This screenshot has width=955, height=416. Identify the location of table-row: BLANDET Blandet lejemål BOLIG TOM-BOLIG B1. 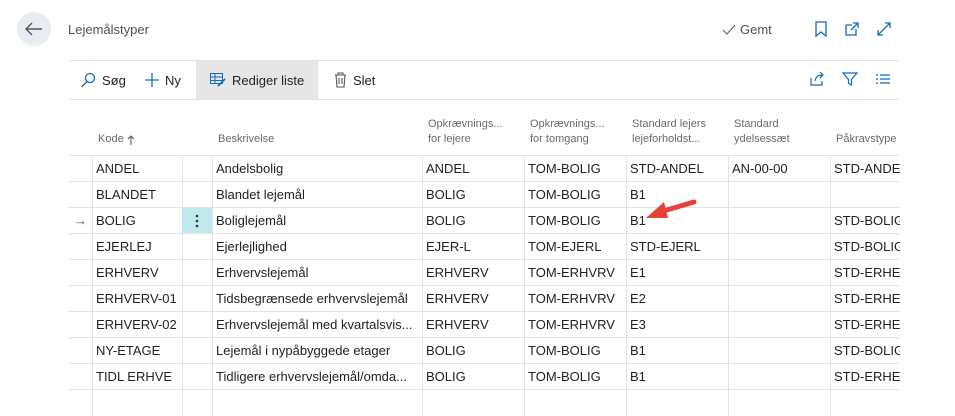
(484, 194).